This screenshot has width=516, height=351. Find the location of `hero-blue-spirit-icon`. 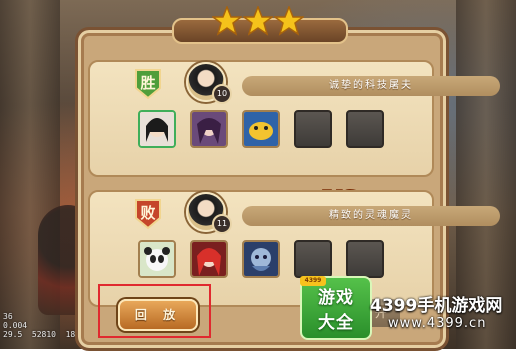

hero-blue-spirit-icon is located at coordinates (261, 259).